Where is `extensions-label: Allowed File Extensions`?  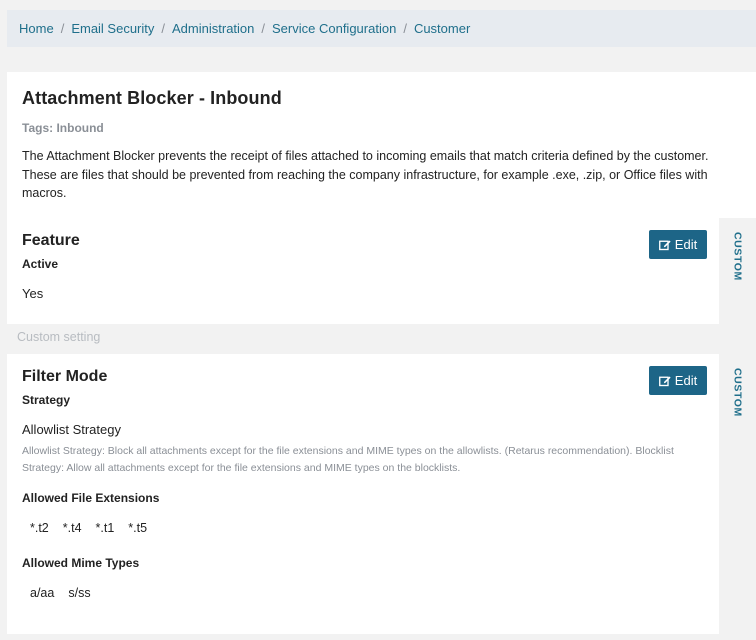 extensions-label: Allowed File Extensions is located at coordinates (91, 498).